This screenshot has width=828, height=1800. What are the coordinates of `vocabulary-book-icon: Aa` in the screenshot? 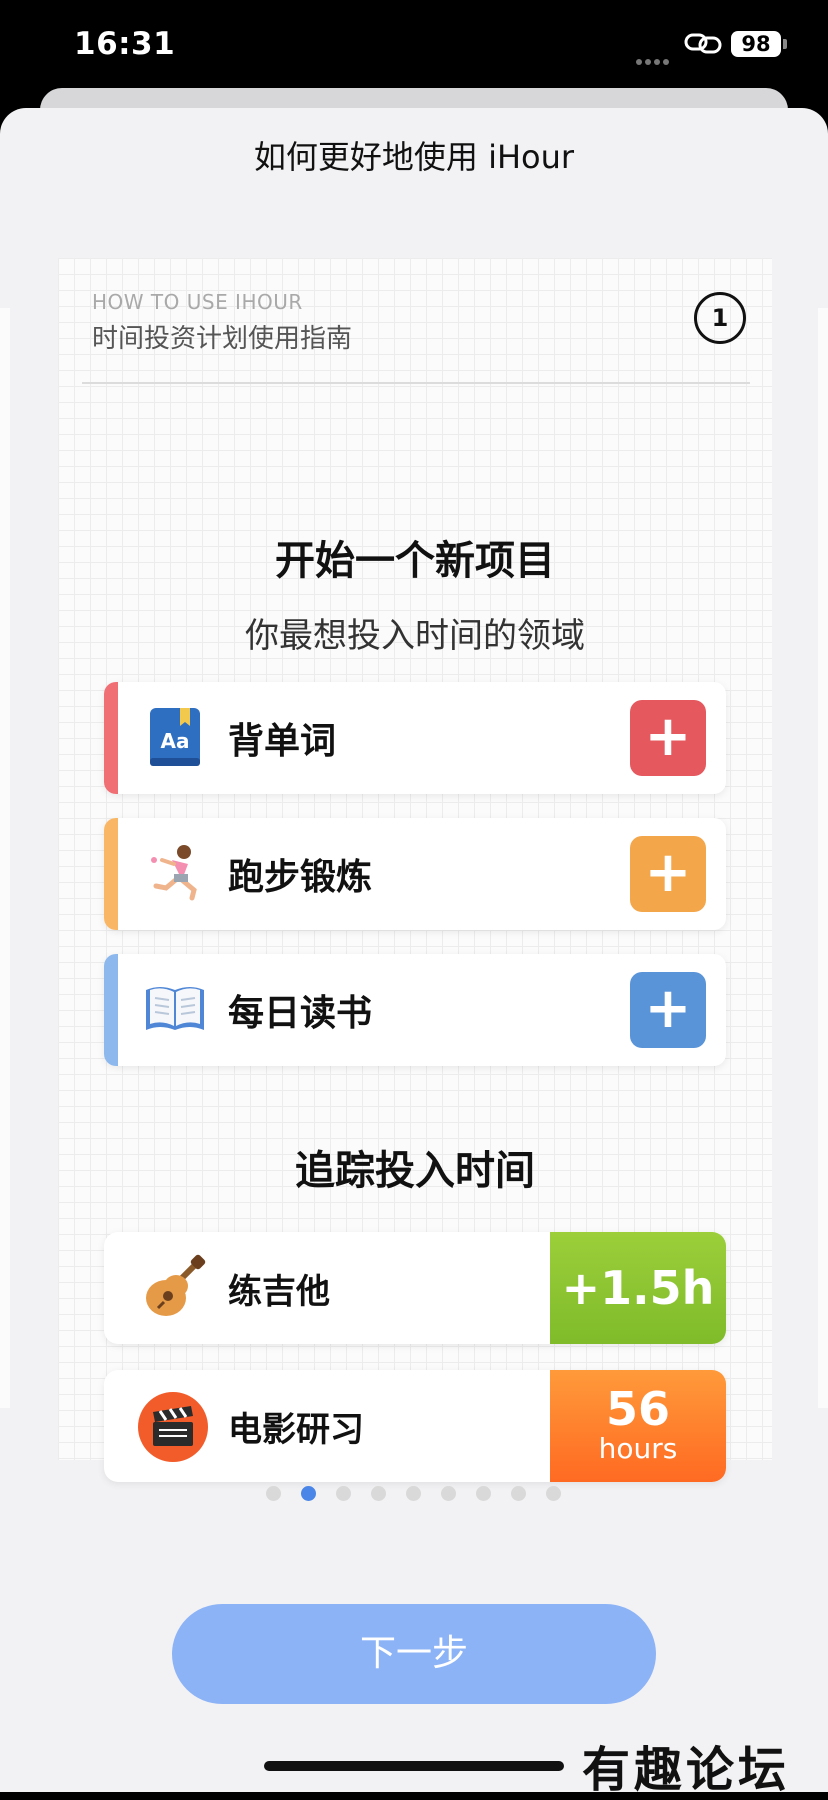 It's located at (175, 737).